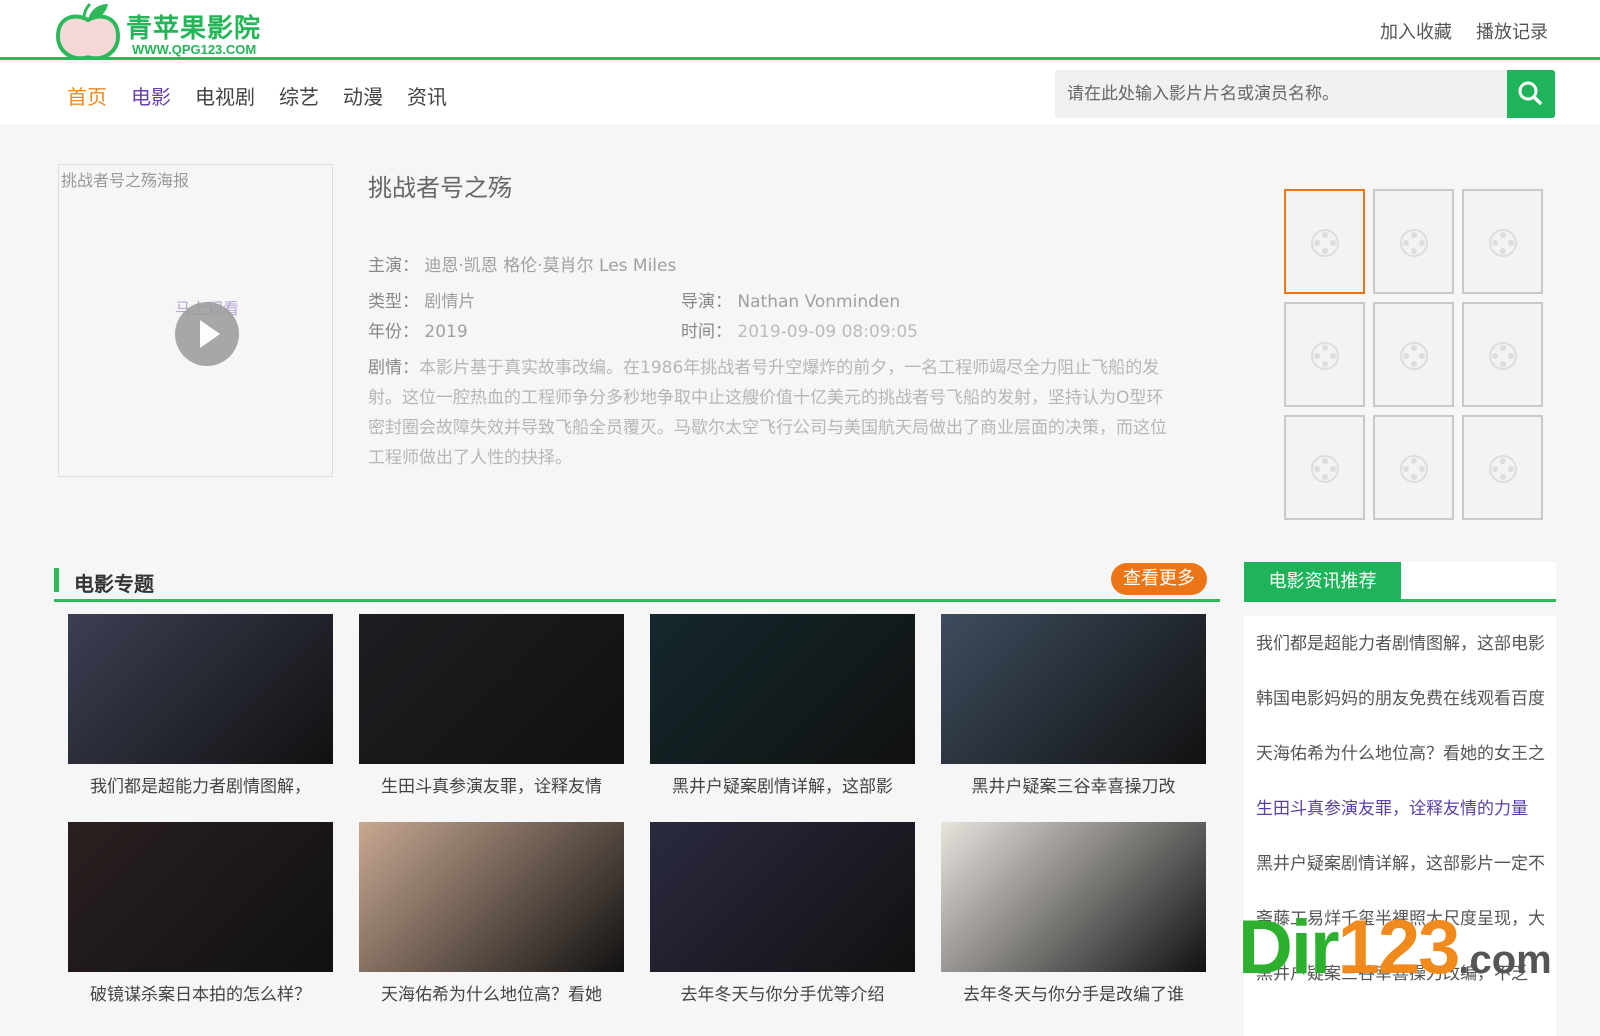  I want to click on director-label: 导演：, so click(706, 302).